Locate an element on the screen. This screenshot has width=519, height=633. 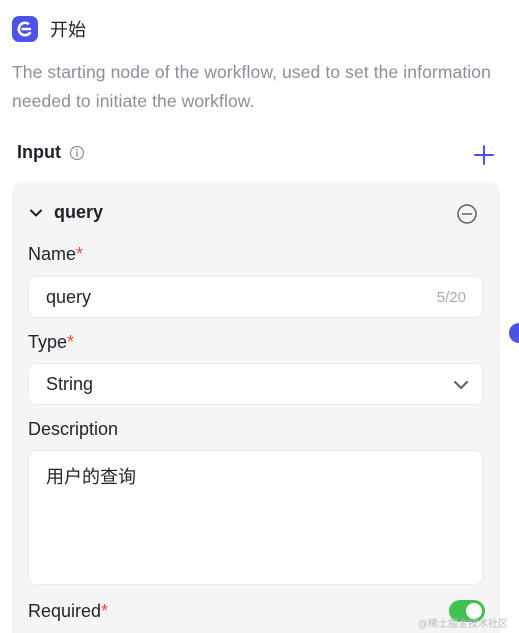
add-input-button is located at coordinates (484, 155).